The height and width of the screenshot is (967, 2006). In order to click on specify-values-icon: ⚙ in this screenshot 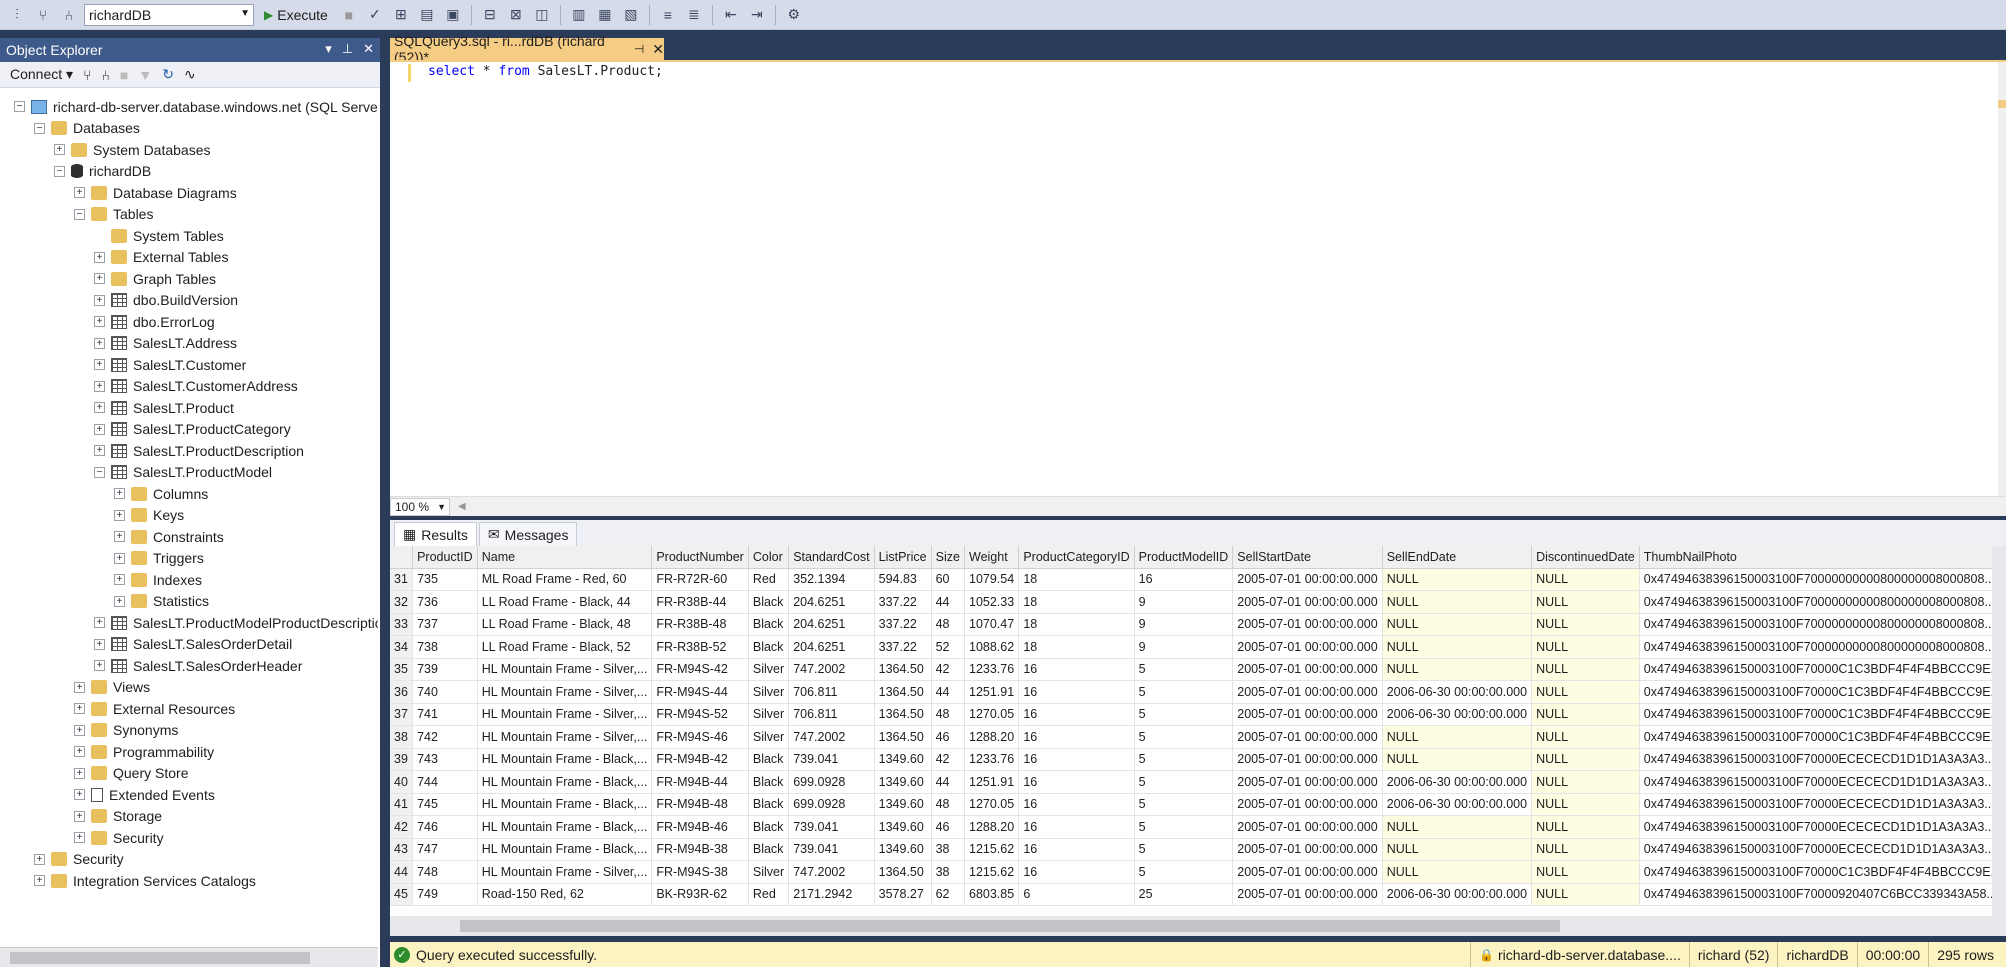, I will do `click(794, 15)`.